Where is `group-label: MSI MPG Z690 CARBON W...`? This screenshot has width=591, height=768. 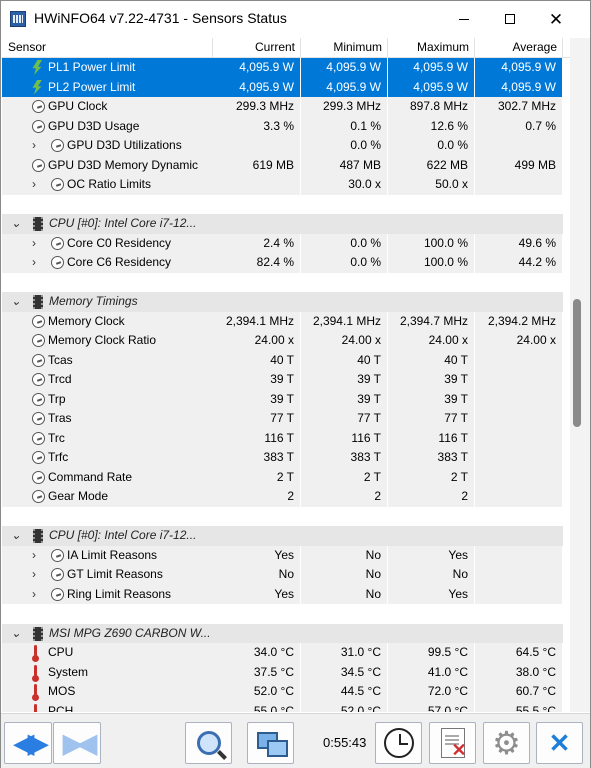
group-label: MSI MPG Z690 CARBON W... is located at coordinates (130, 632).